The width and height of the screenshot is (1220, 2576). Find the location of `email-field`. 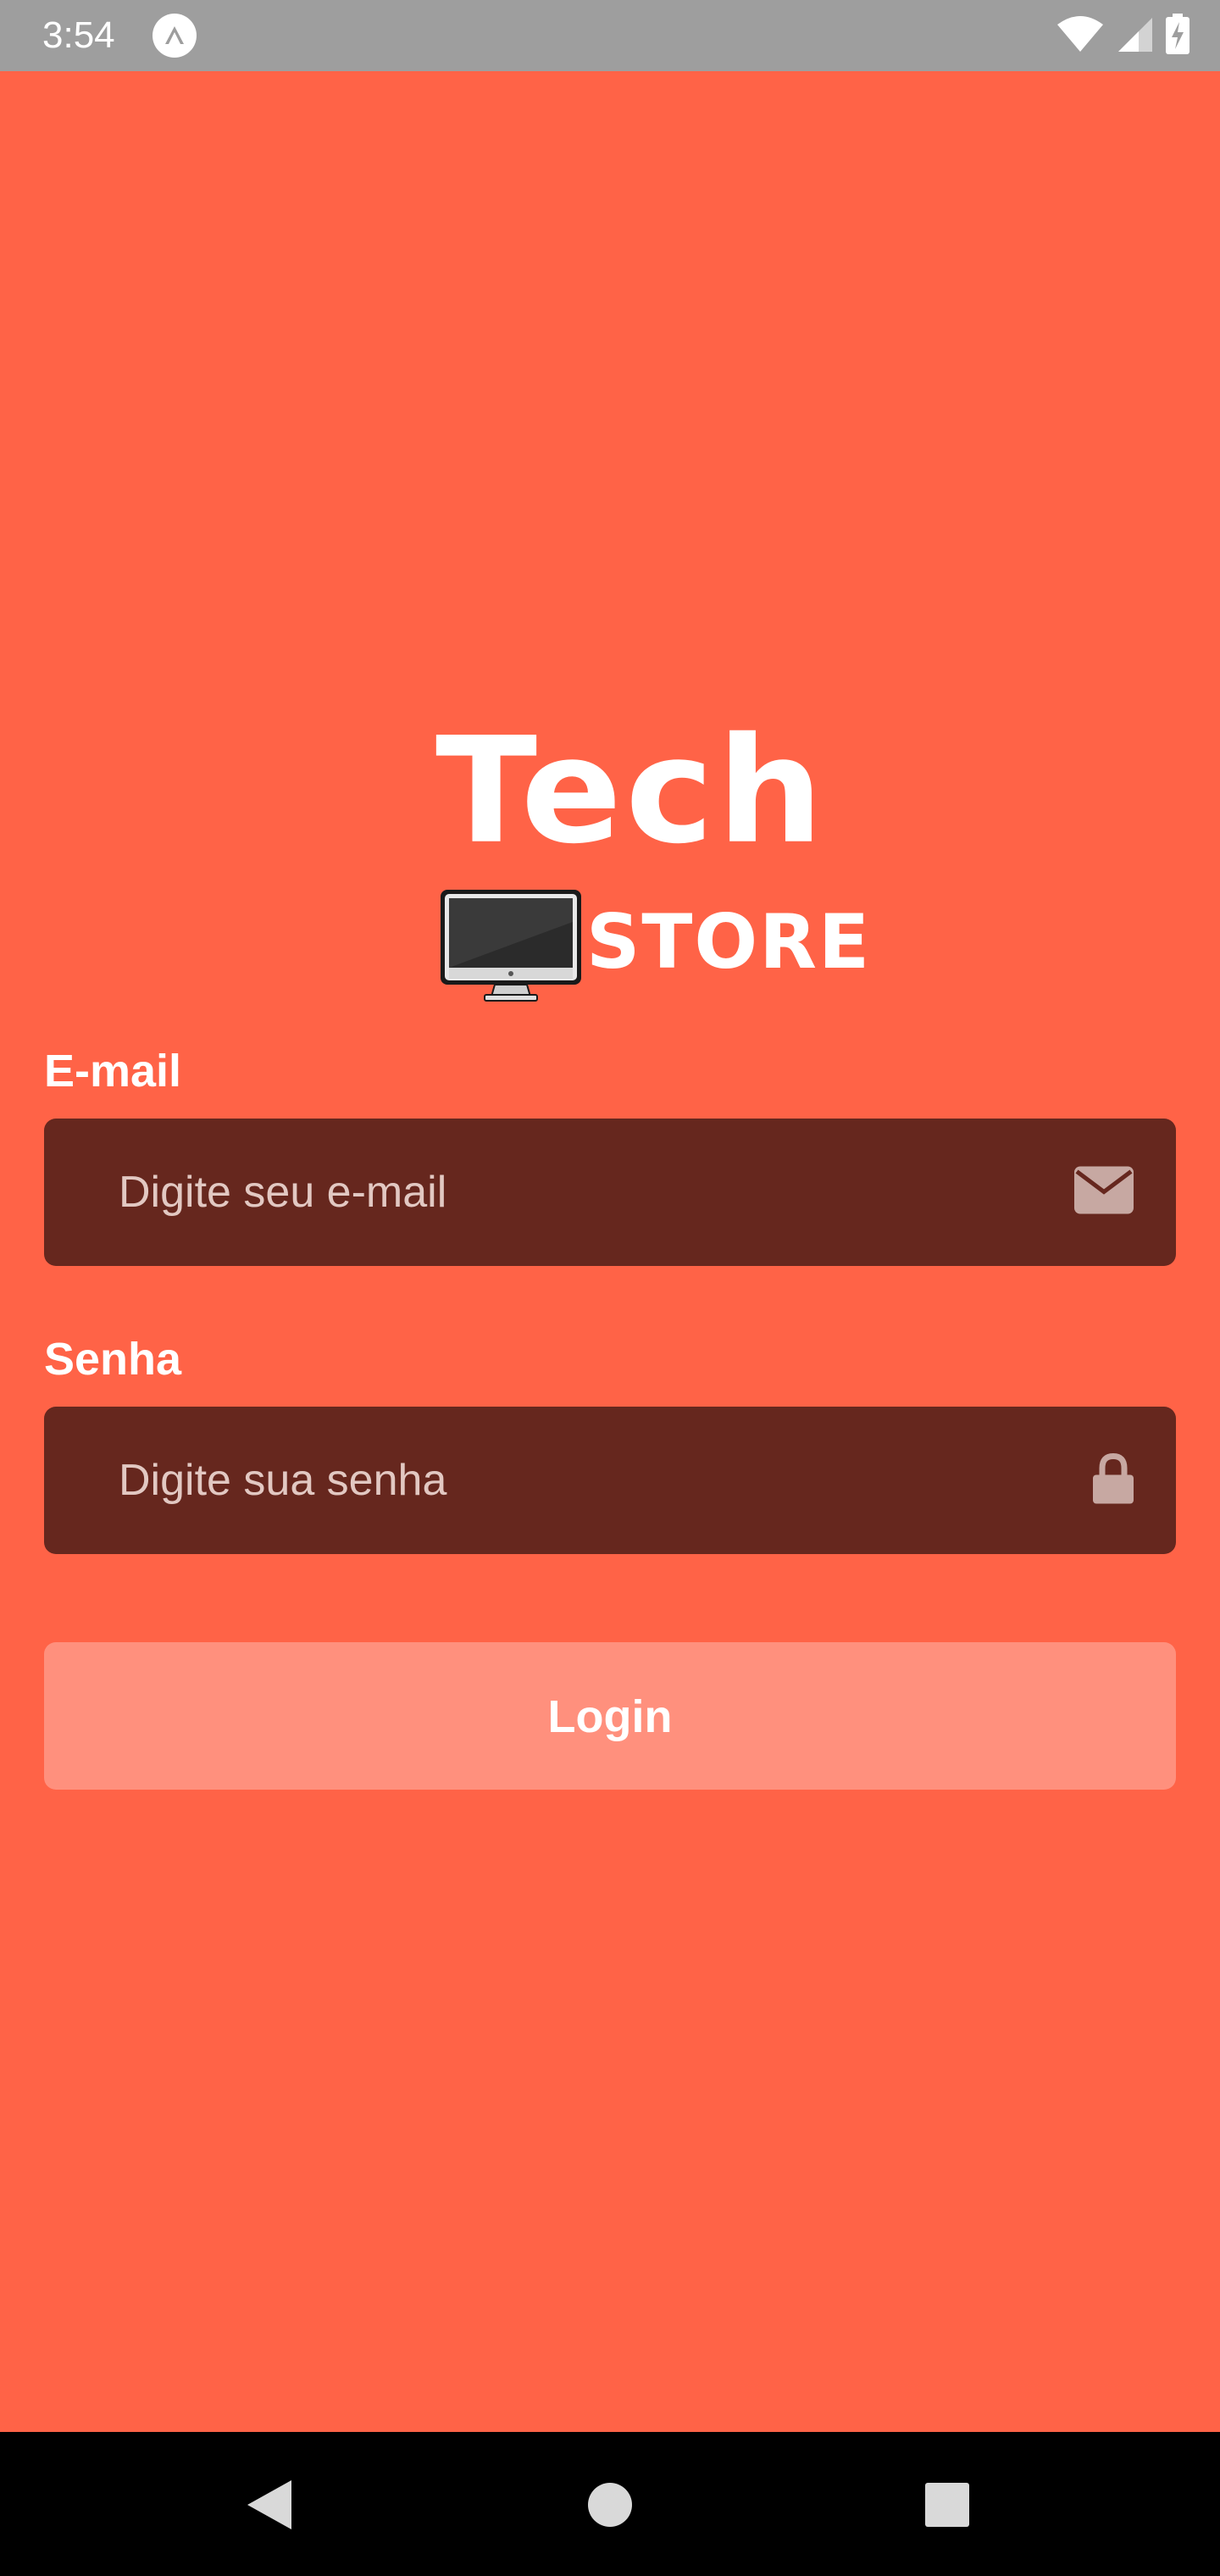

email-field is located at coordinates (581, 1192).